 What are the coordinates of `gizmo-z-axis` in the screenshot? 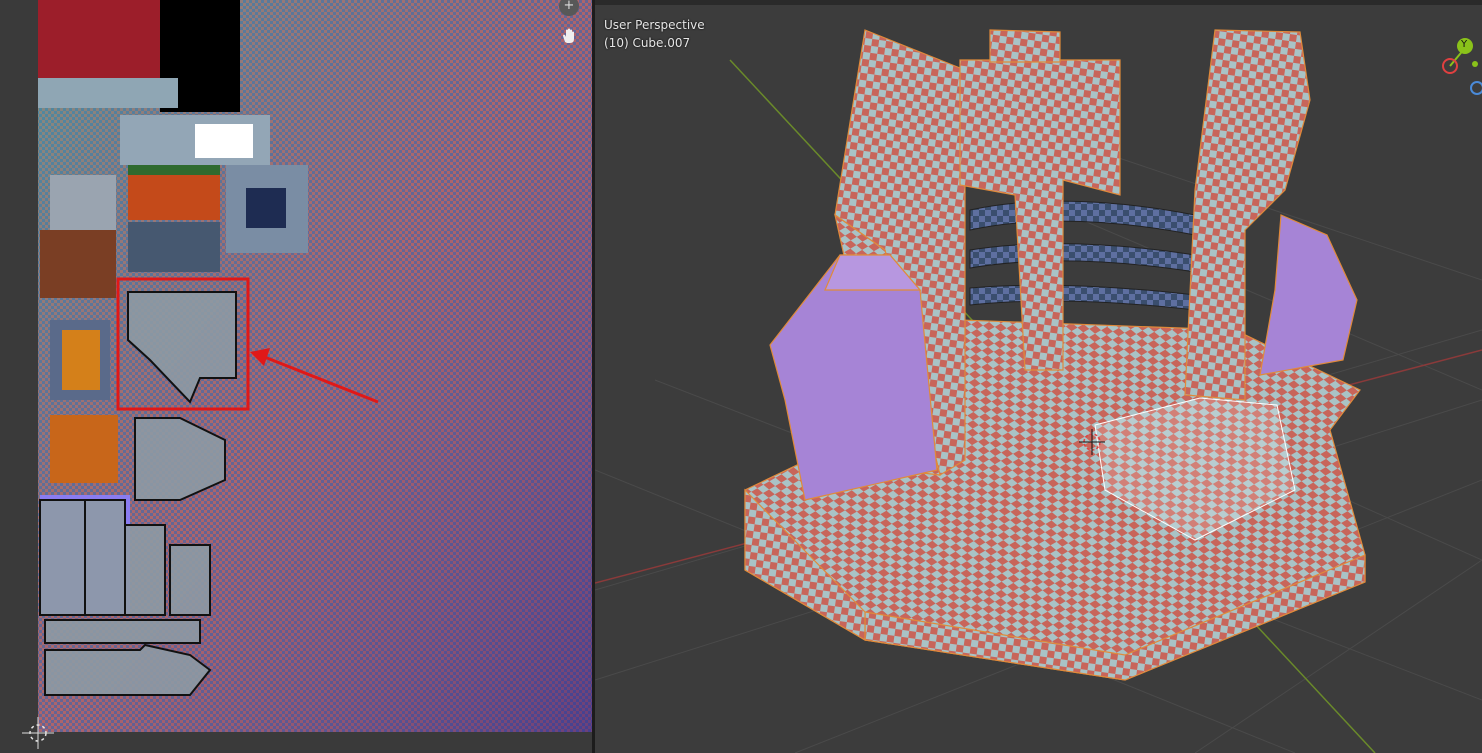 It's located at (1476, 88).